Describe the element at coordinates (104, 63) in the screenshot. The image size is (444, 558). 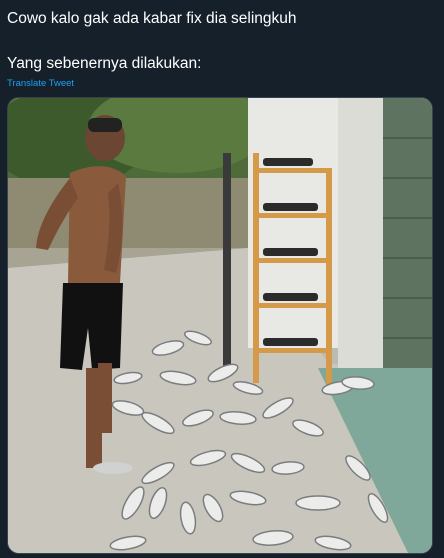
I see `tweet-text-line-2: Yang sebenernya dilakukan:` at that location.